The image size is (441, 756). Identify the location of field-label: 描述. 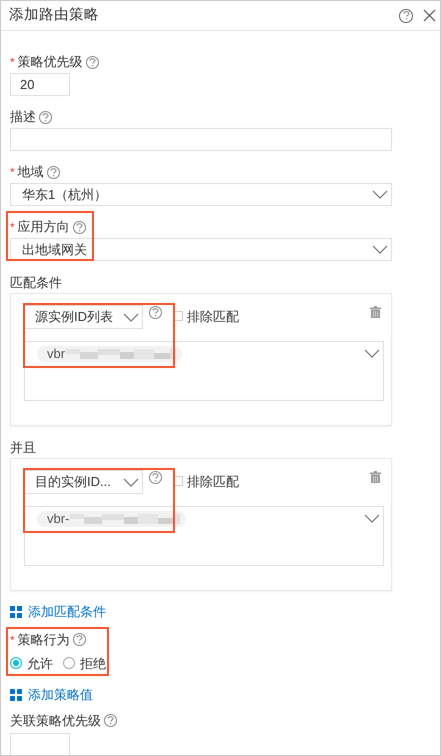
(23, 117).